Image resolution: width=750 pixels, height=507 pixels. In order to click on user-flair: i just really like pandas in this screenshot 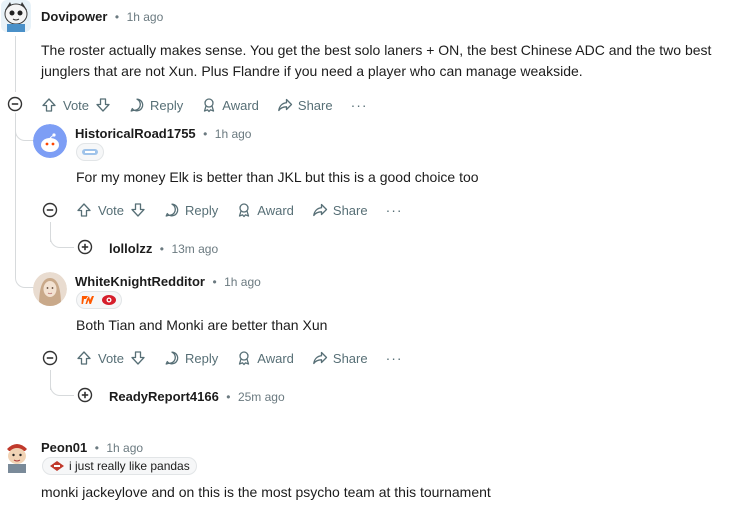, I will do `click(119, 466)`.